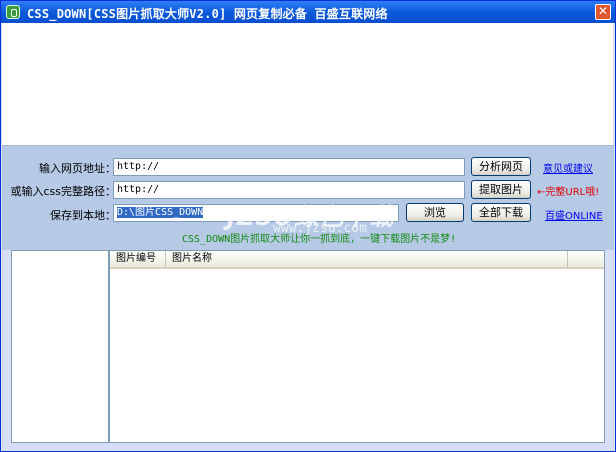 Image resolution: width=616 pixels, height=452 pixels. What do you see at coordinates (160, 212) in the screenshot?
I see `save-path-value: D:\图片CSS_DOWN` at bounding box center [160, 212].